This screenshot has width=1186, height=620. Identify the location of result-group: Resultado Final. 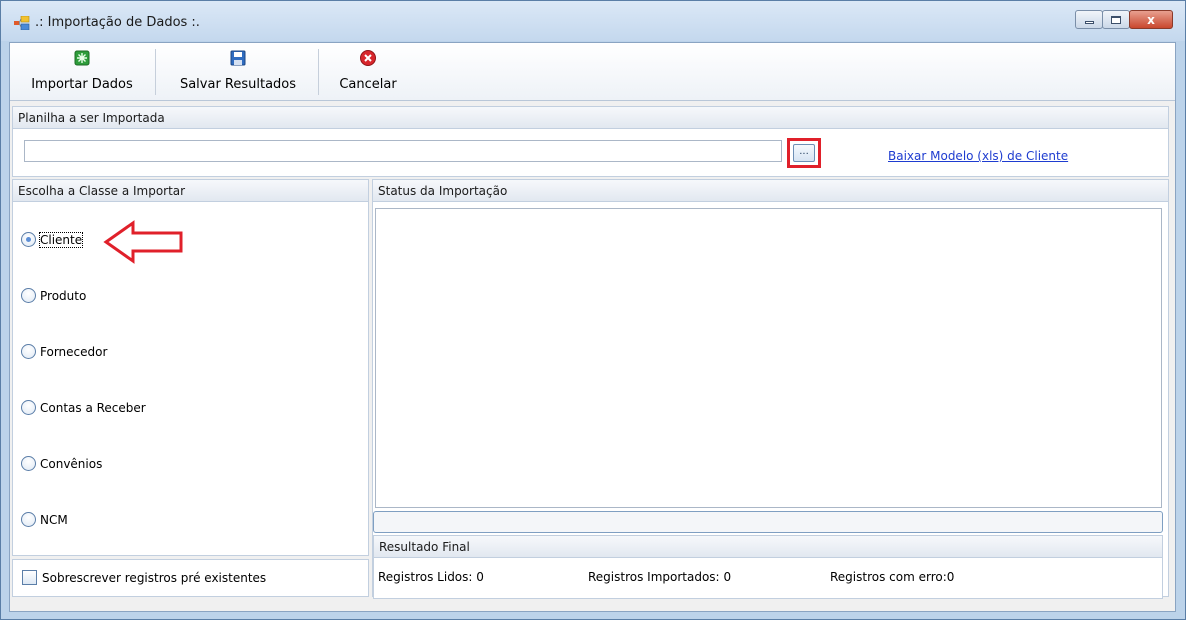
(768, 567).